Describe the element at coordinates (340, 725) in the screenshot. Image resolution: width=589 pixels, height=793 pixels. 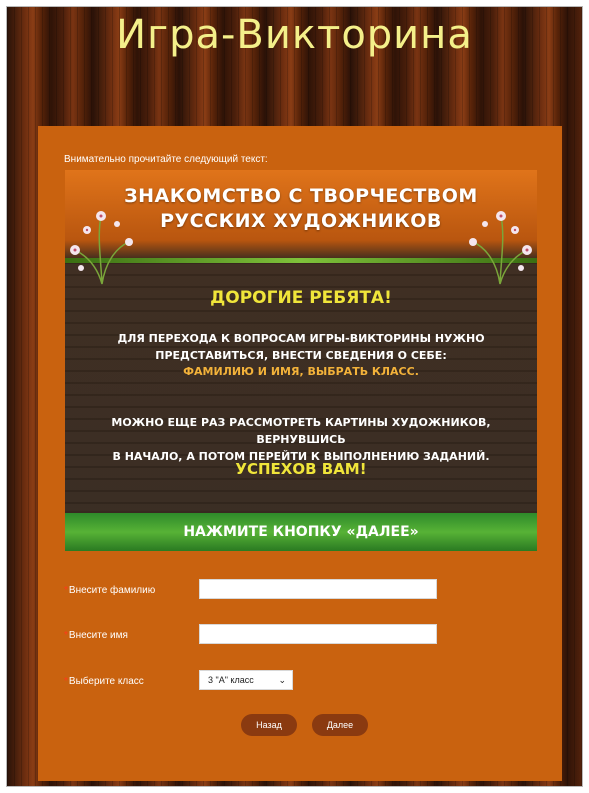
I see `next-button: Далее` at that location.